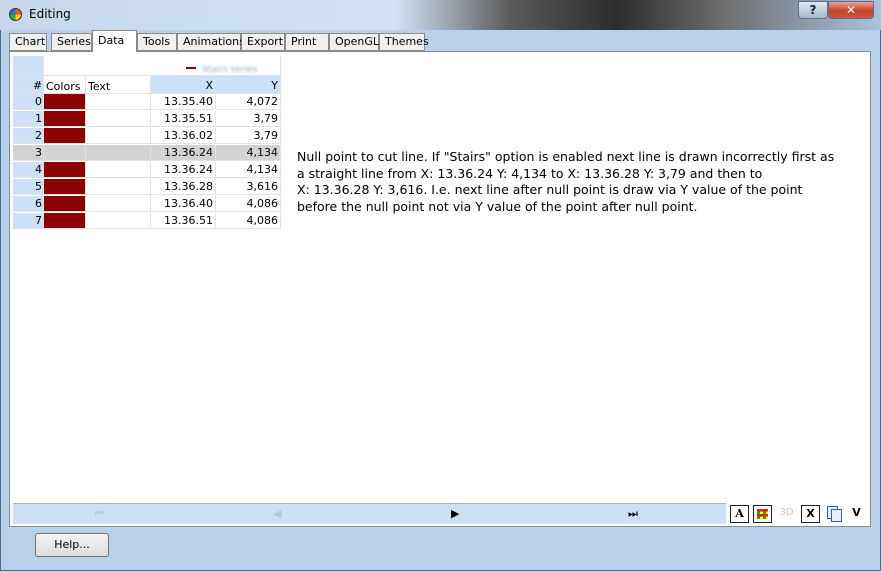  I want to click on row-x: 13.35.51, so click(183, 119).